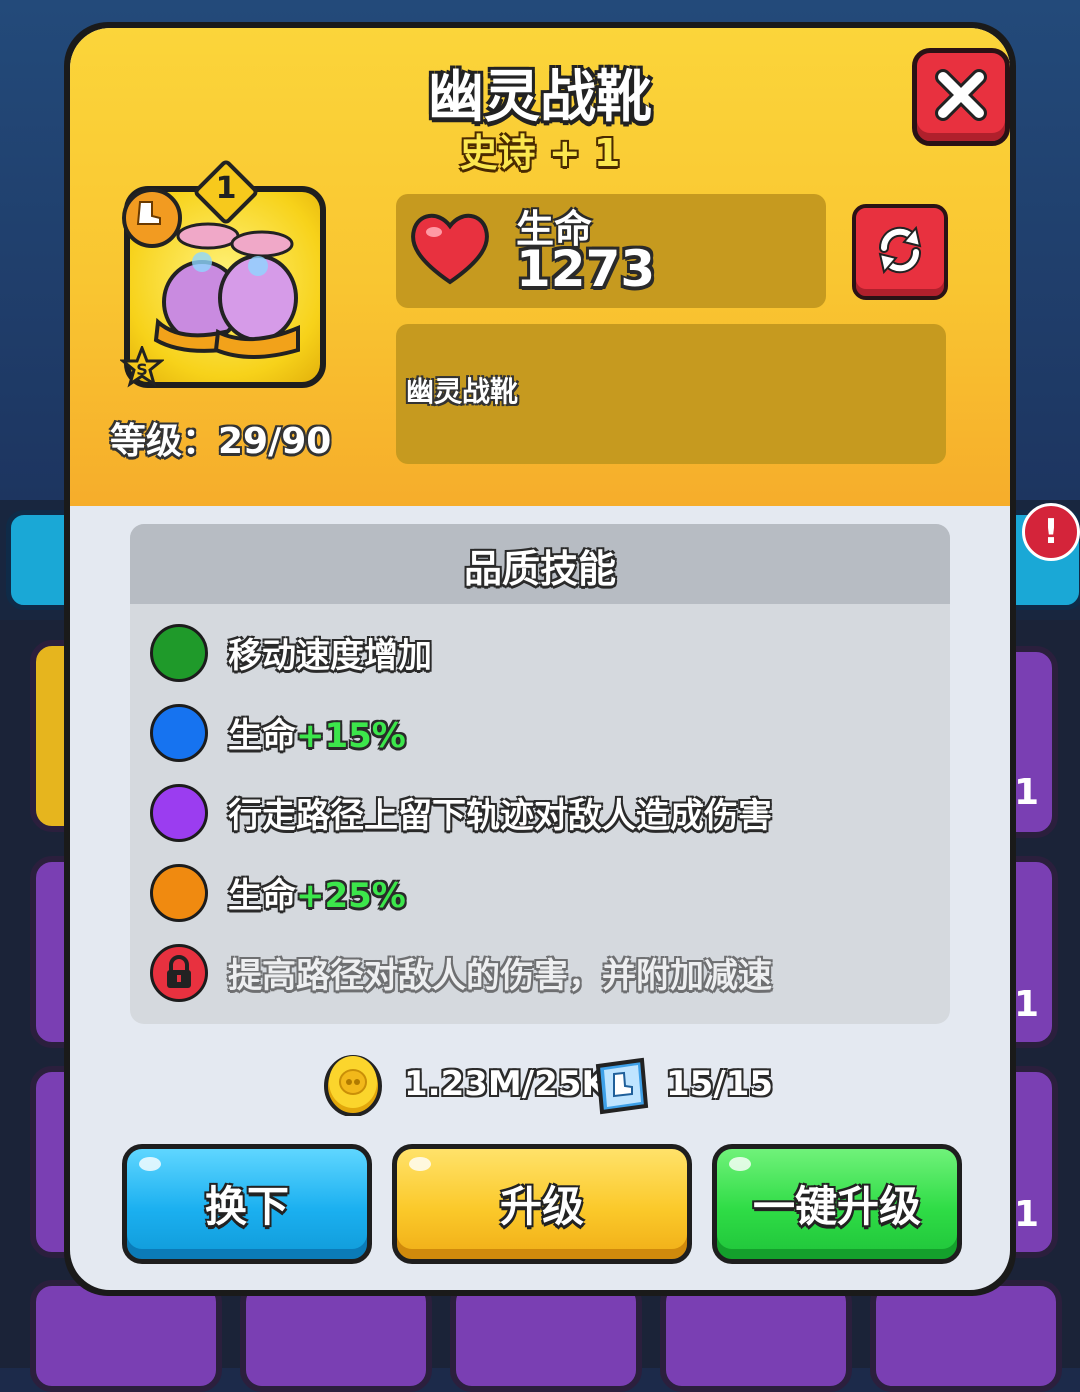  What do you see at coordinates (539, 569) in the screenshot?
I see `skills-title: 品质技能` at bounding box center [539, 569].